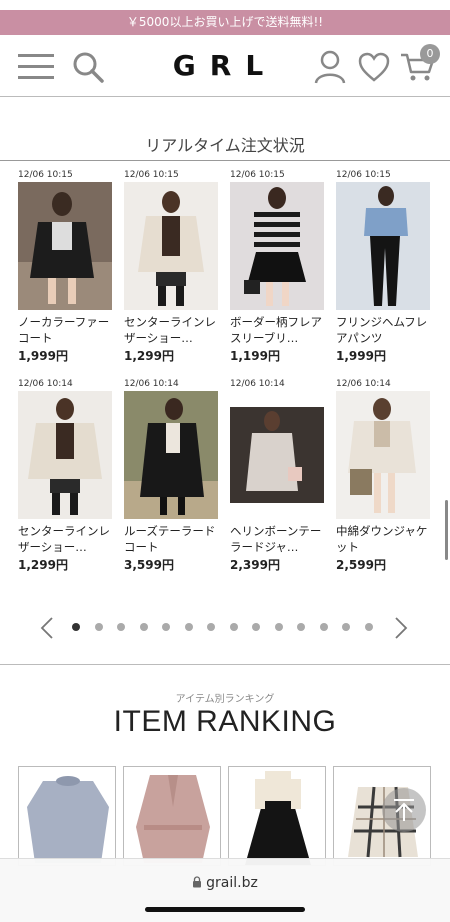  Describe the element at coordinates (225, 909) in the screenshot. I see `home-indicator` at that location.